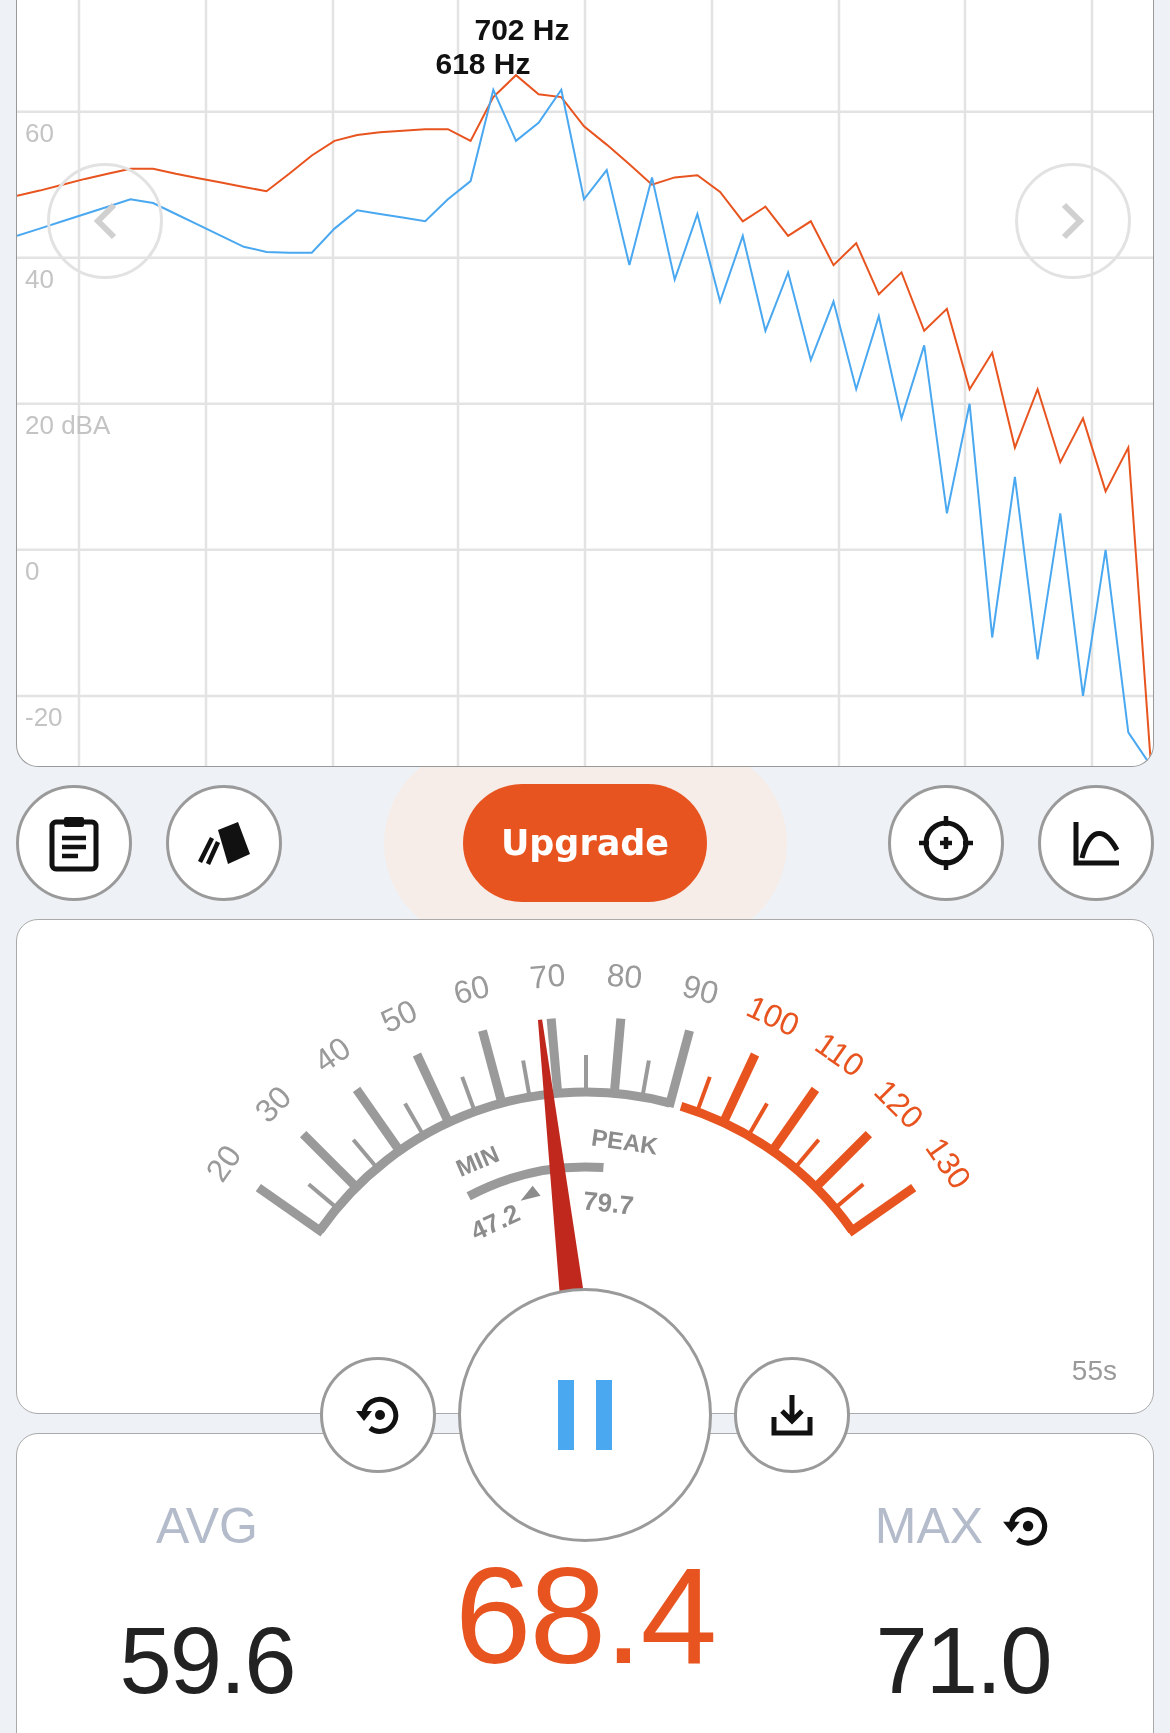  I want to click on scale-label: 20, so click(223, 1163).